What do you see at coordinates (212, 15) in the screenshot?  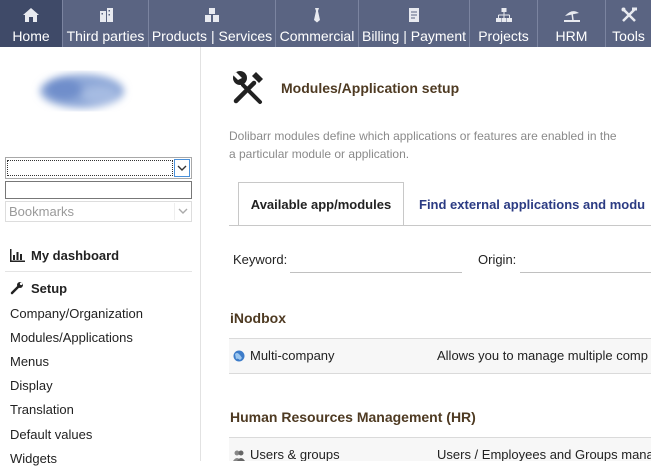 I see `boxes-icon` at bounding box center [212, 15].